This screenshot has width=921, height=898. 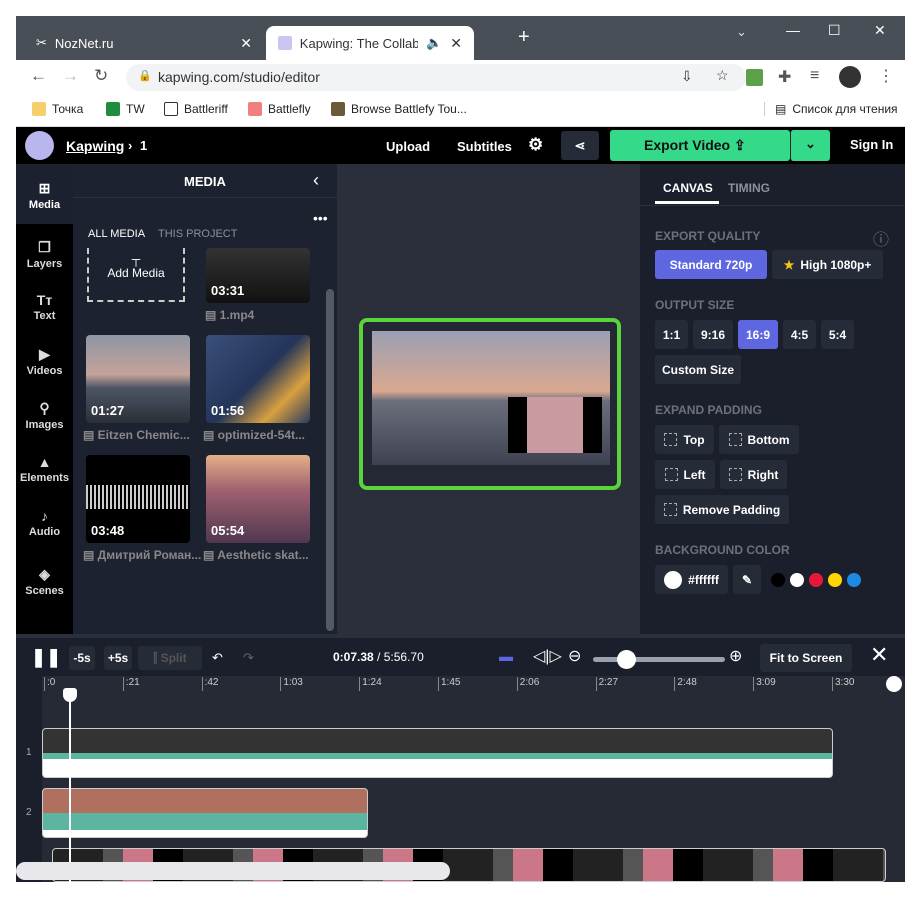 What do you see at coordinates (116, 234) in the screenshot?
I see `tab-all-media: ALL MEDIA` at bounding box center [116, 234].